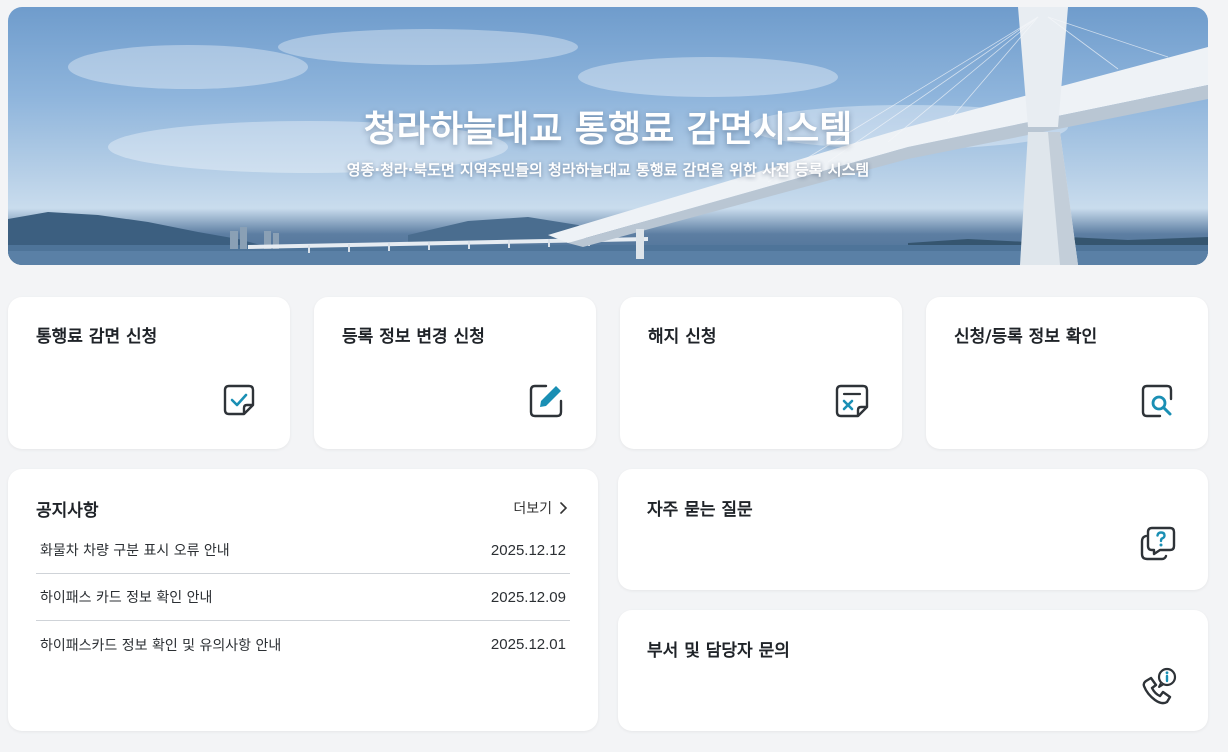 The height and width of the screenshot is (752, 1228). I want to click on contact-card: 부서 및 담당자 문의, so click(913, 670).